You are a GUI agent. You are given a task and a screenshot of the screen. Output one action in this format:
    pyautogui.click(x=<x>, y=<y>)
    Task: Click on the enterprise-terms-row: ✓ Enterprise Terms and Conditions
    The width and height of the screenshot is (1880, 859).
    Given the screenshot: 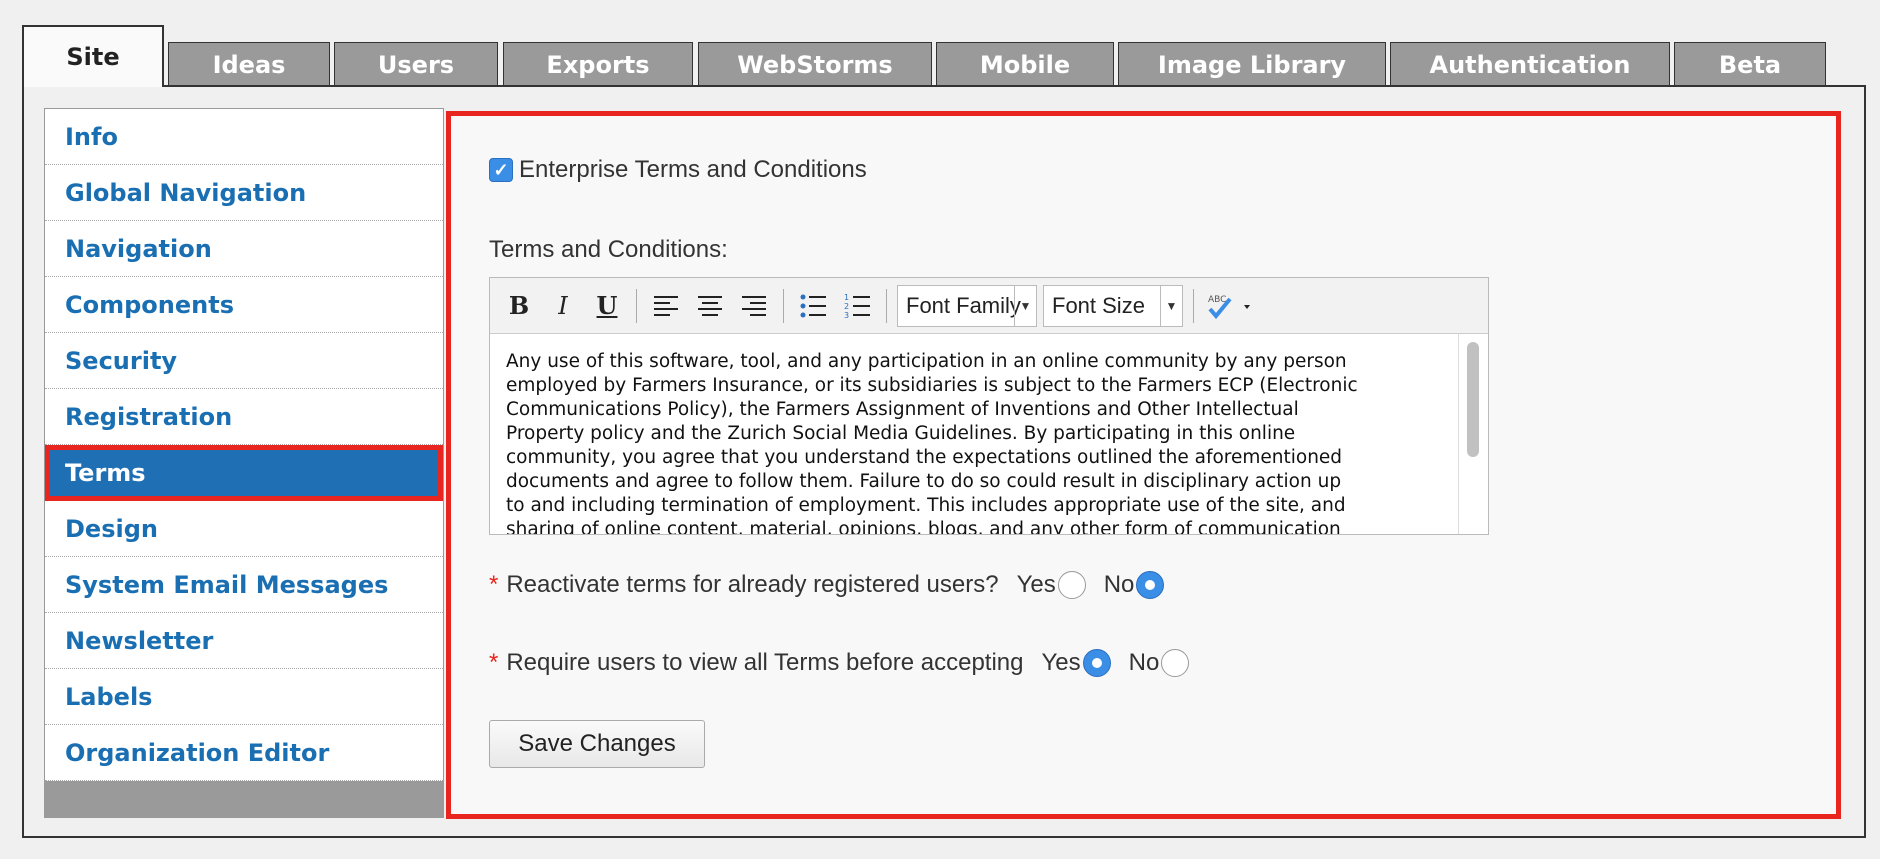 What is the action you would take?
    pyautogui.click(x=678, y=170)
    